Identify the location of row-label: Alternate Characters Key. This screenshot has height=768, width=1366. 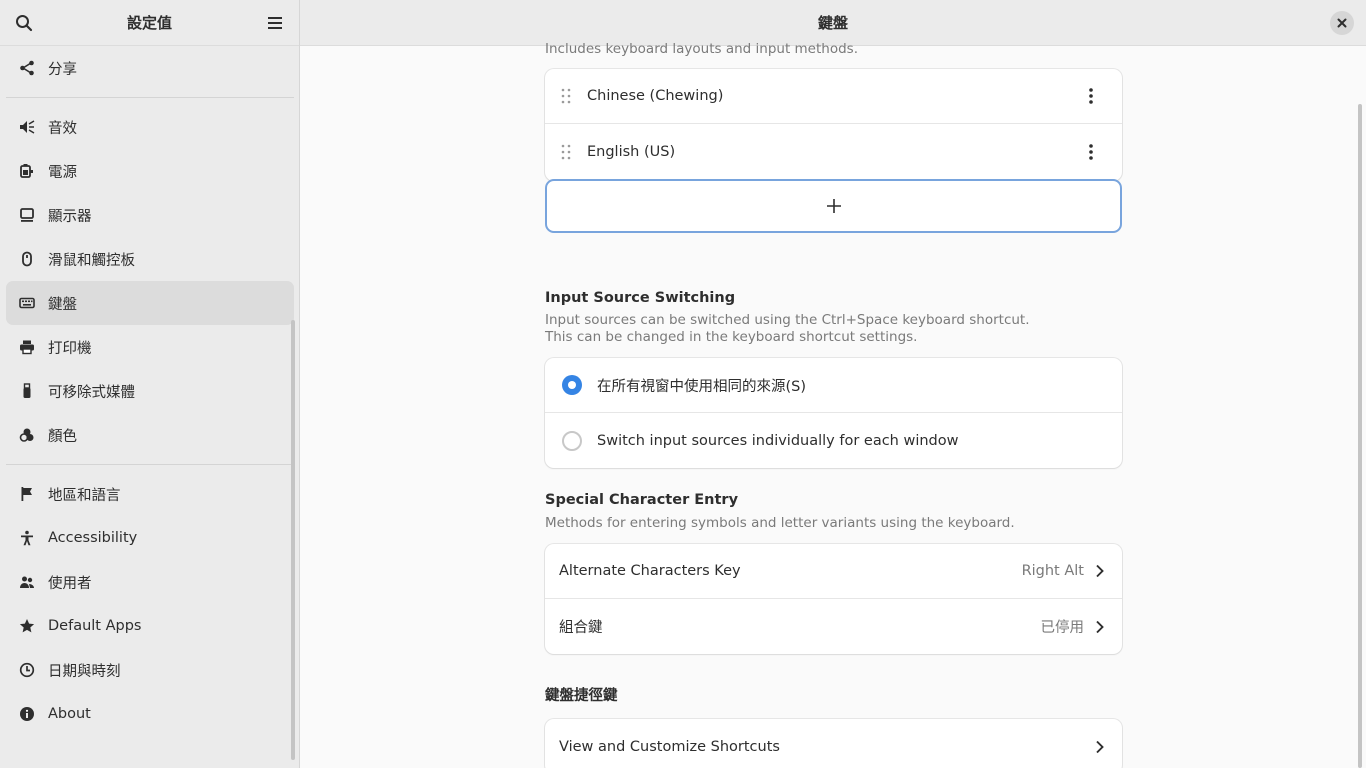
(650, 571).